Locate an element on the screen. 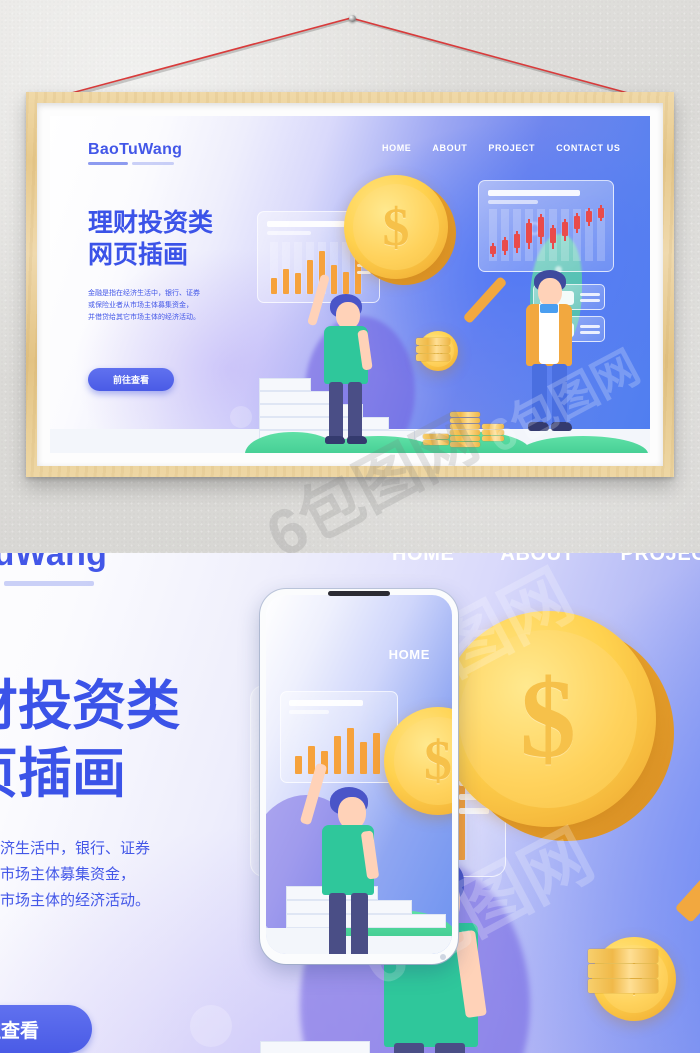  nail-icon is located at coordinates (352, 18).